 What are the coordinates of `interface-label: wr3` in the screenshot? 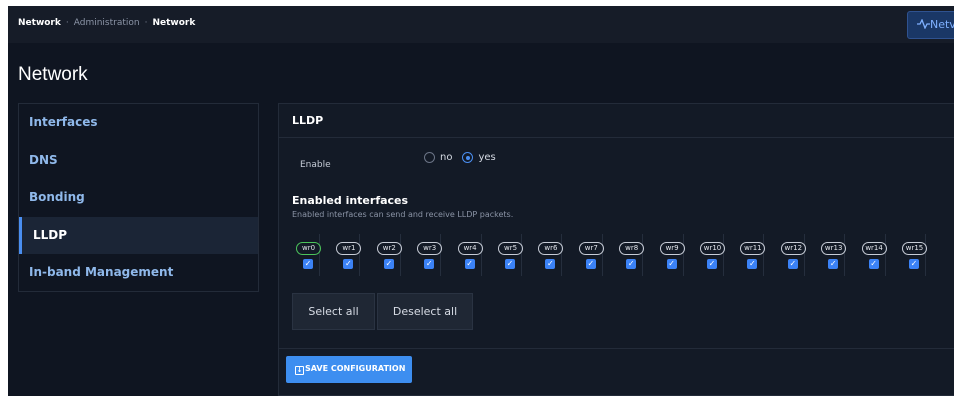 It's located at (430, 248).